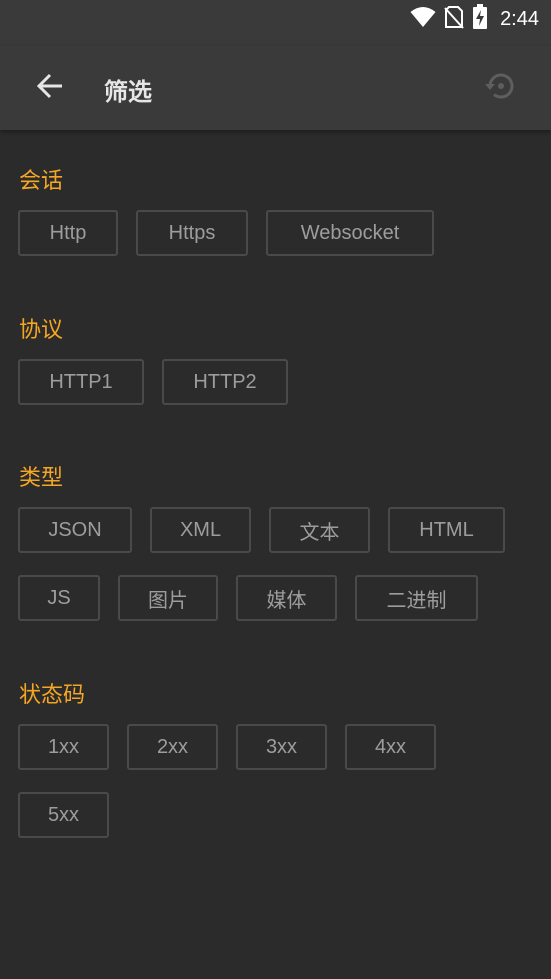  I want to click on history-reset-icon, so click(501, 88).